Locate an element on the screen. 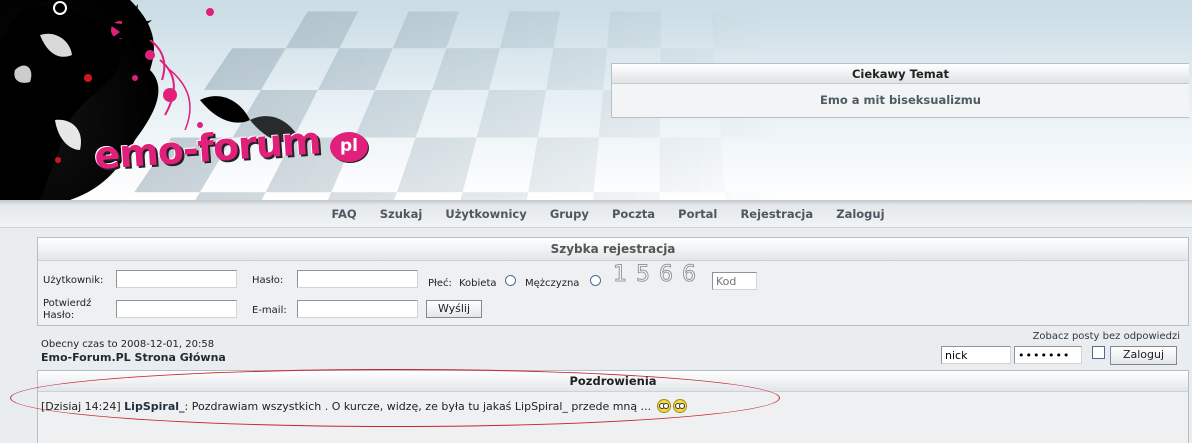  featured-topic-link: Emo a mit biseksualizmu is located at coordinates (900, 100).